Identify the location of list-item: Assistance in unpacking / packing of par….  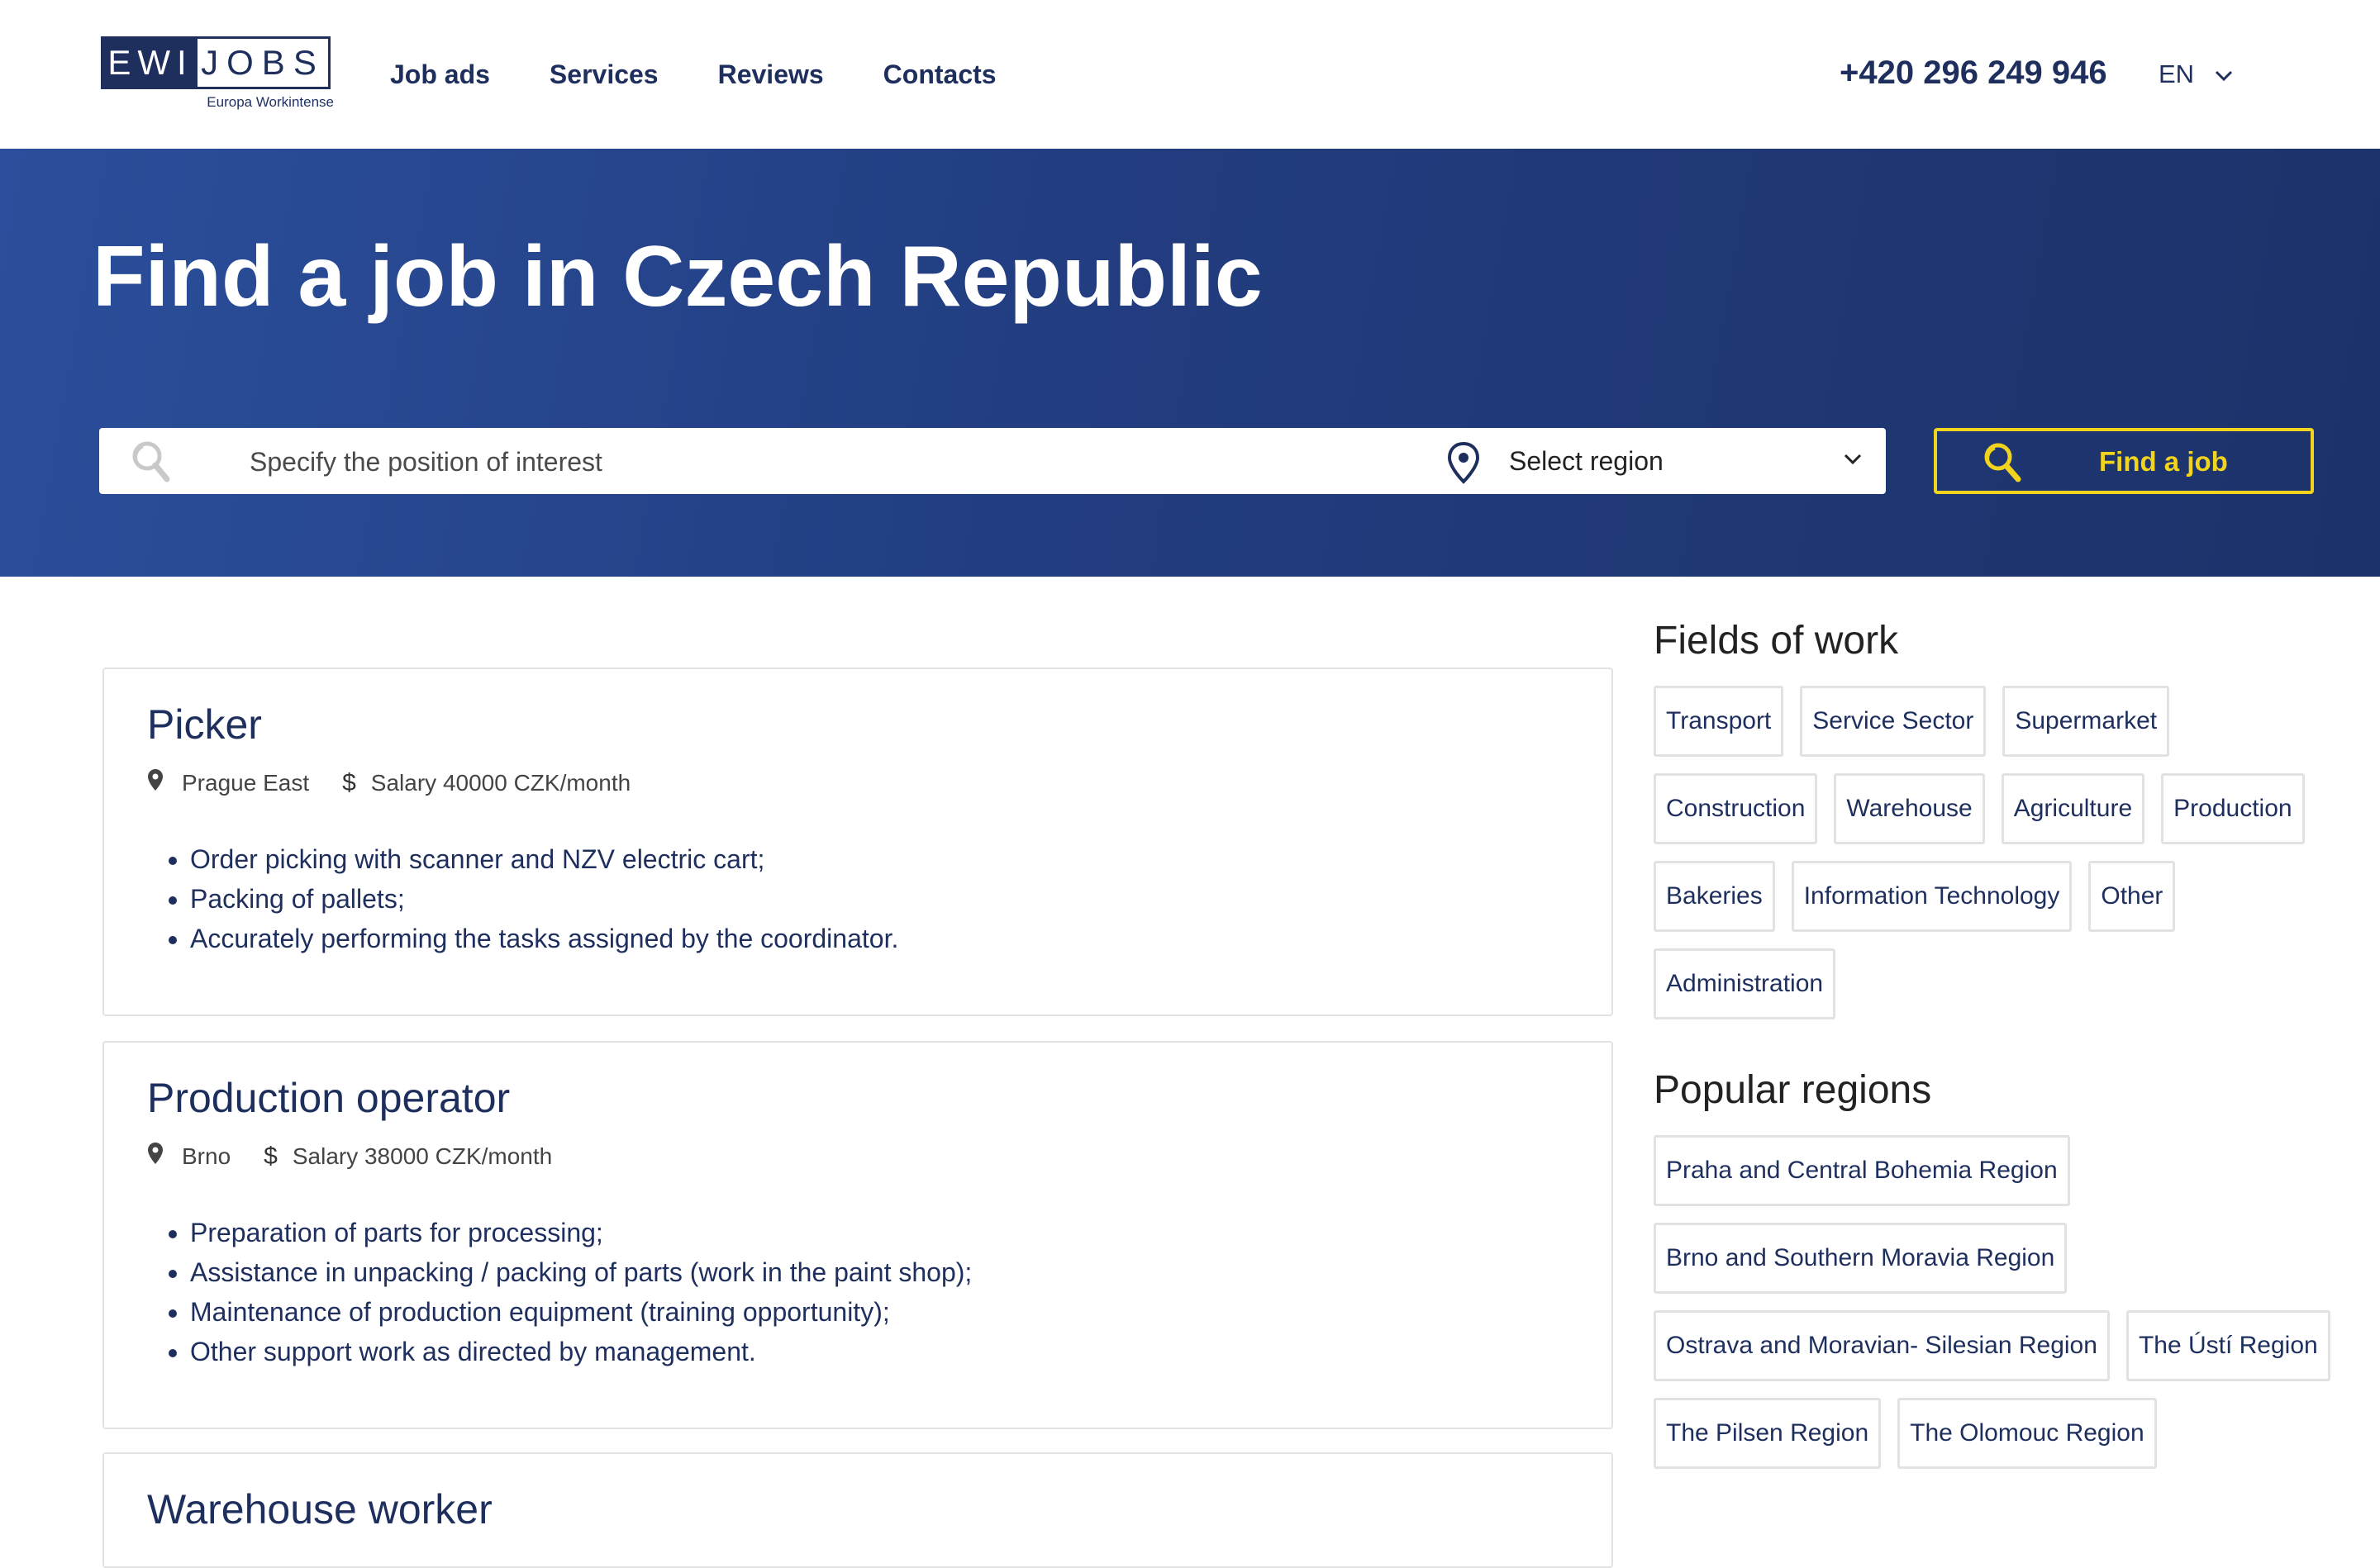
(581, 1272).